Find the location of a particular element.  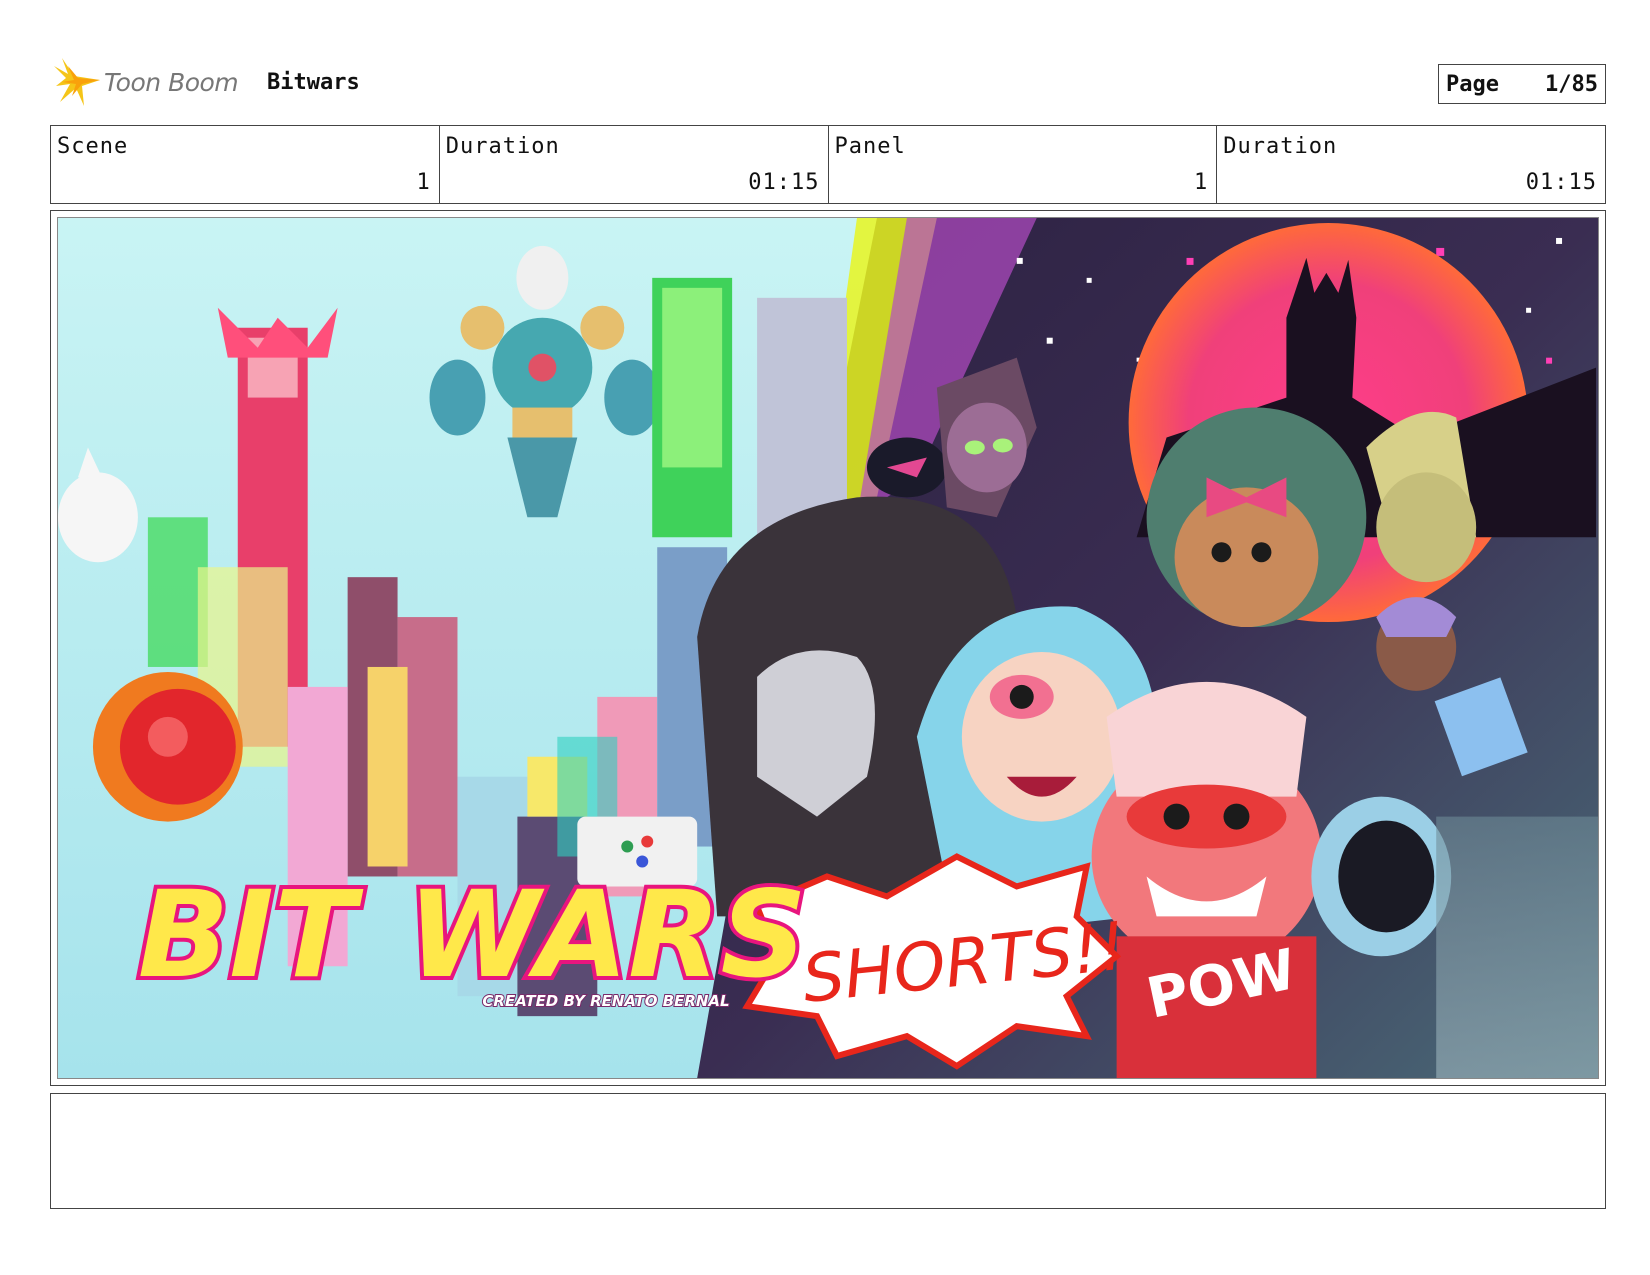

scene-duration-cell: Duration 01:15 is located at coordinates (633, 164).